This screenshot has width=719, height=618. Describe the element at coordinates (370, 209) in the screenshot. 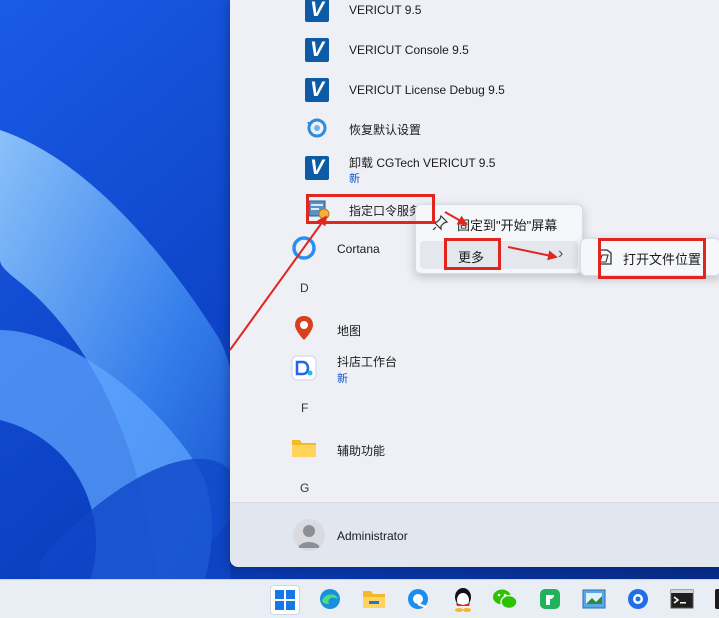

I see `annotation-box-license-server` at that location.